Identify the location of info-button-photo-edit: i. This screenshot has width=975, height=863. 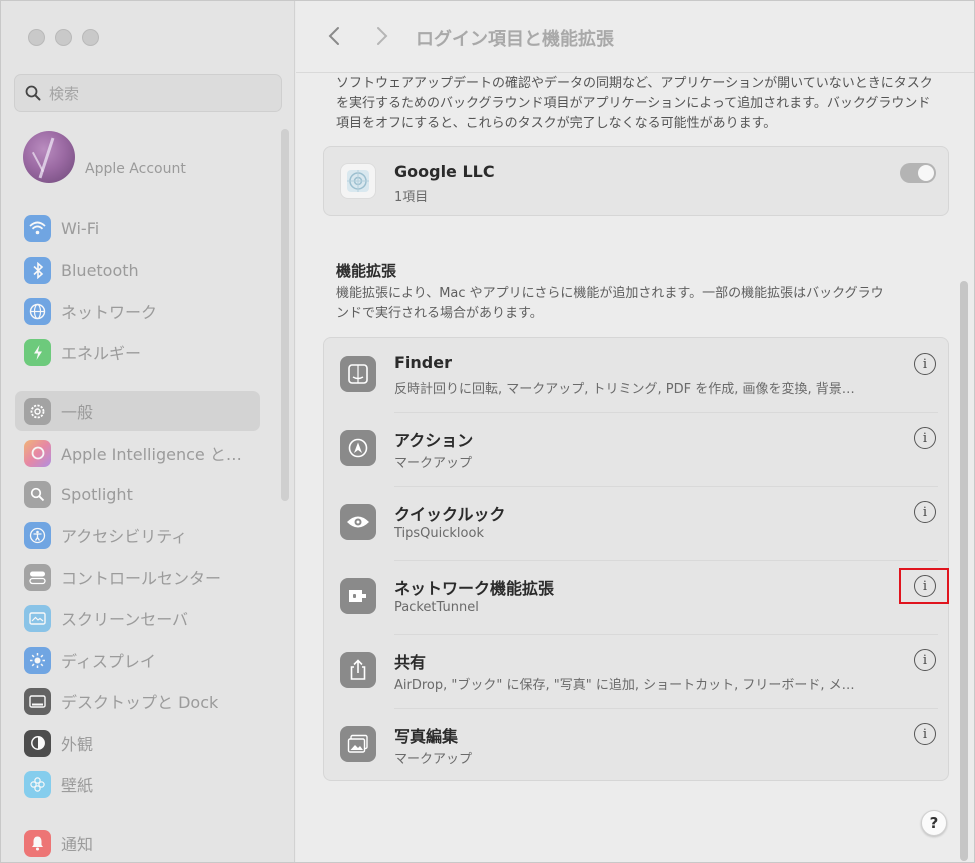
(925, 734).